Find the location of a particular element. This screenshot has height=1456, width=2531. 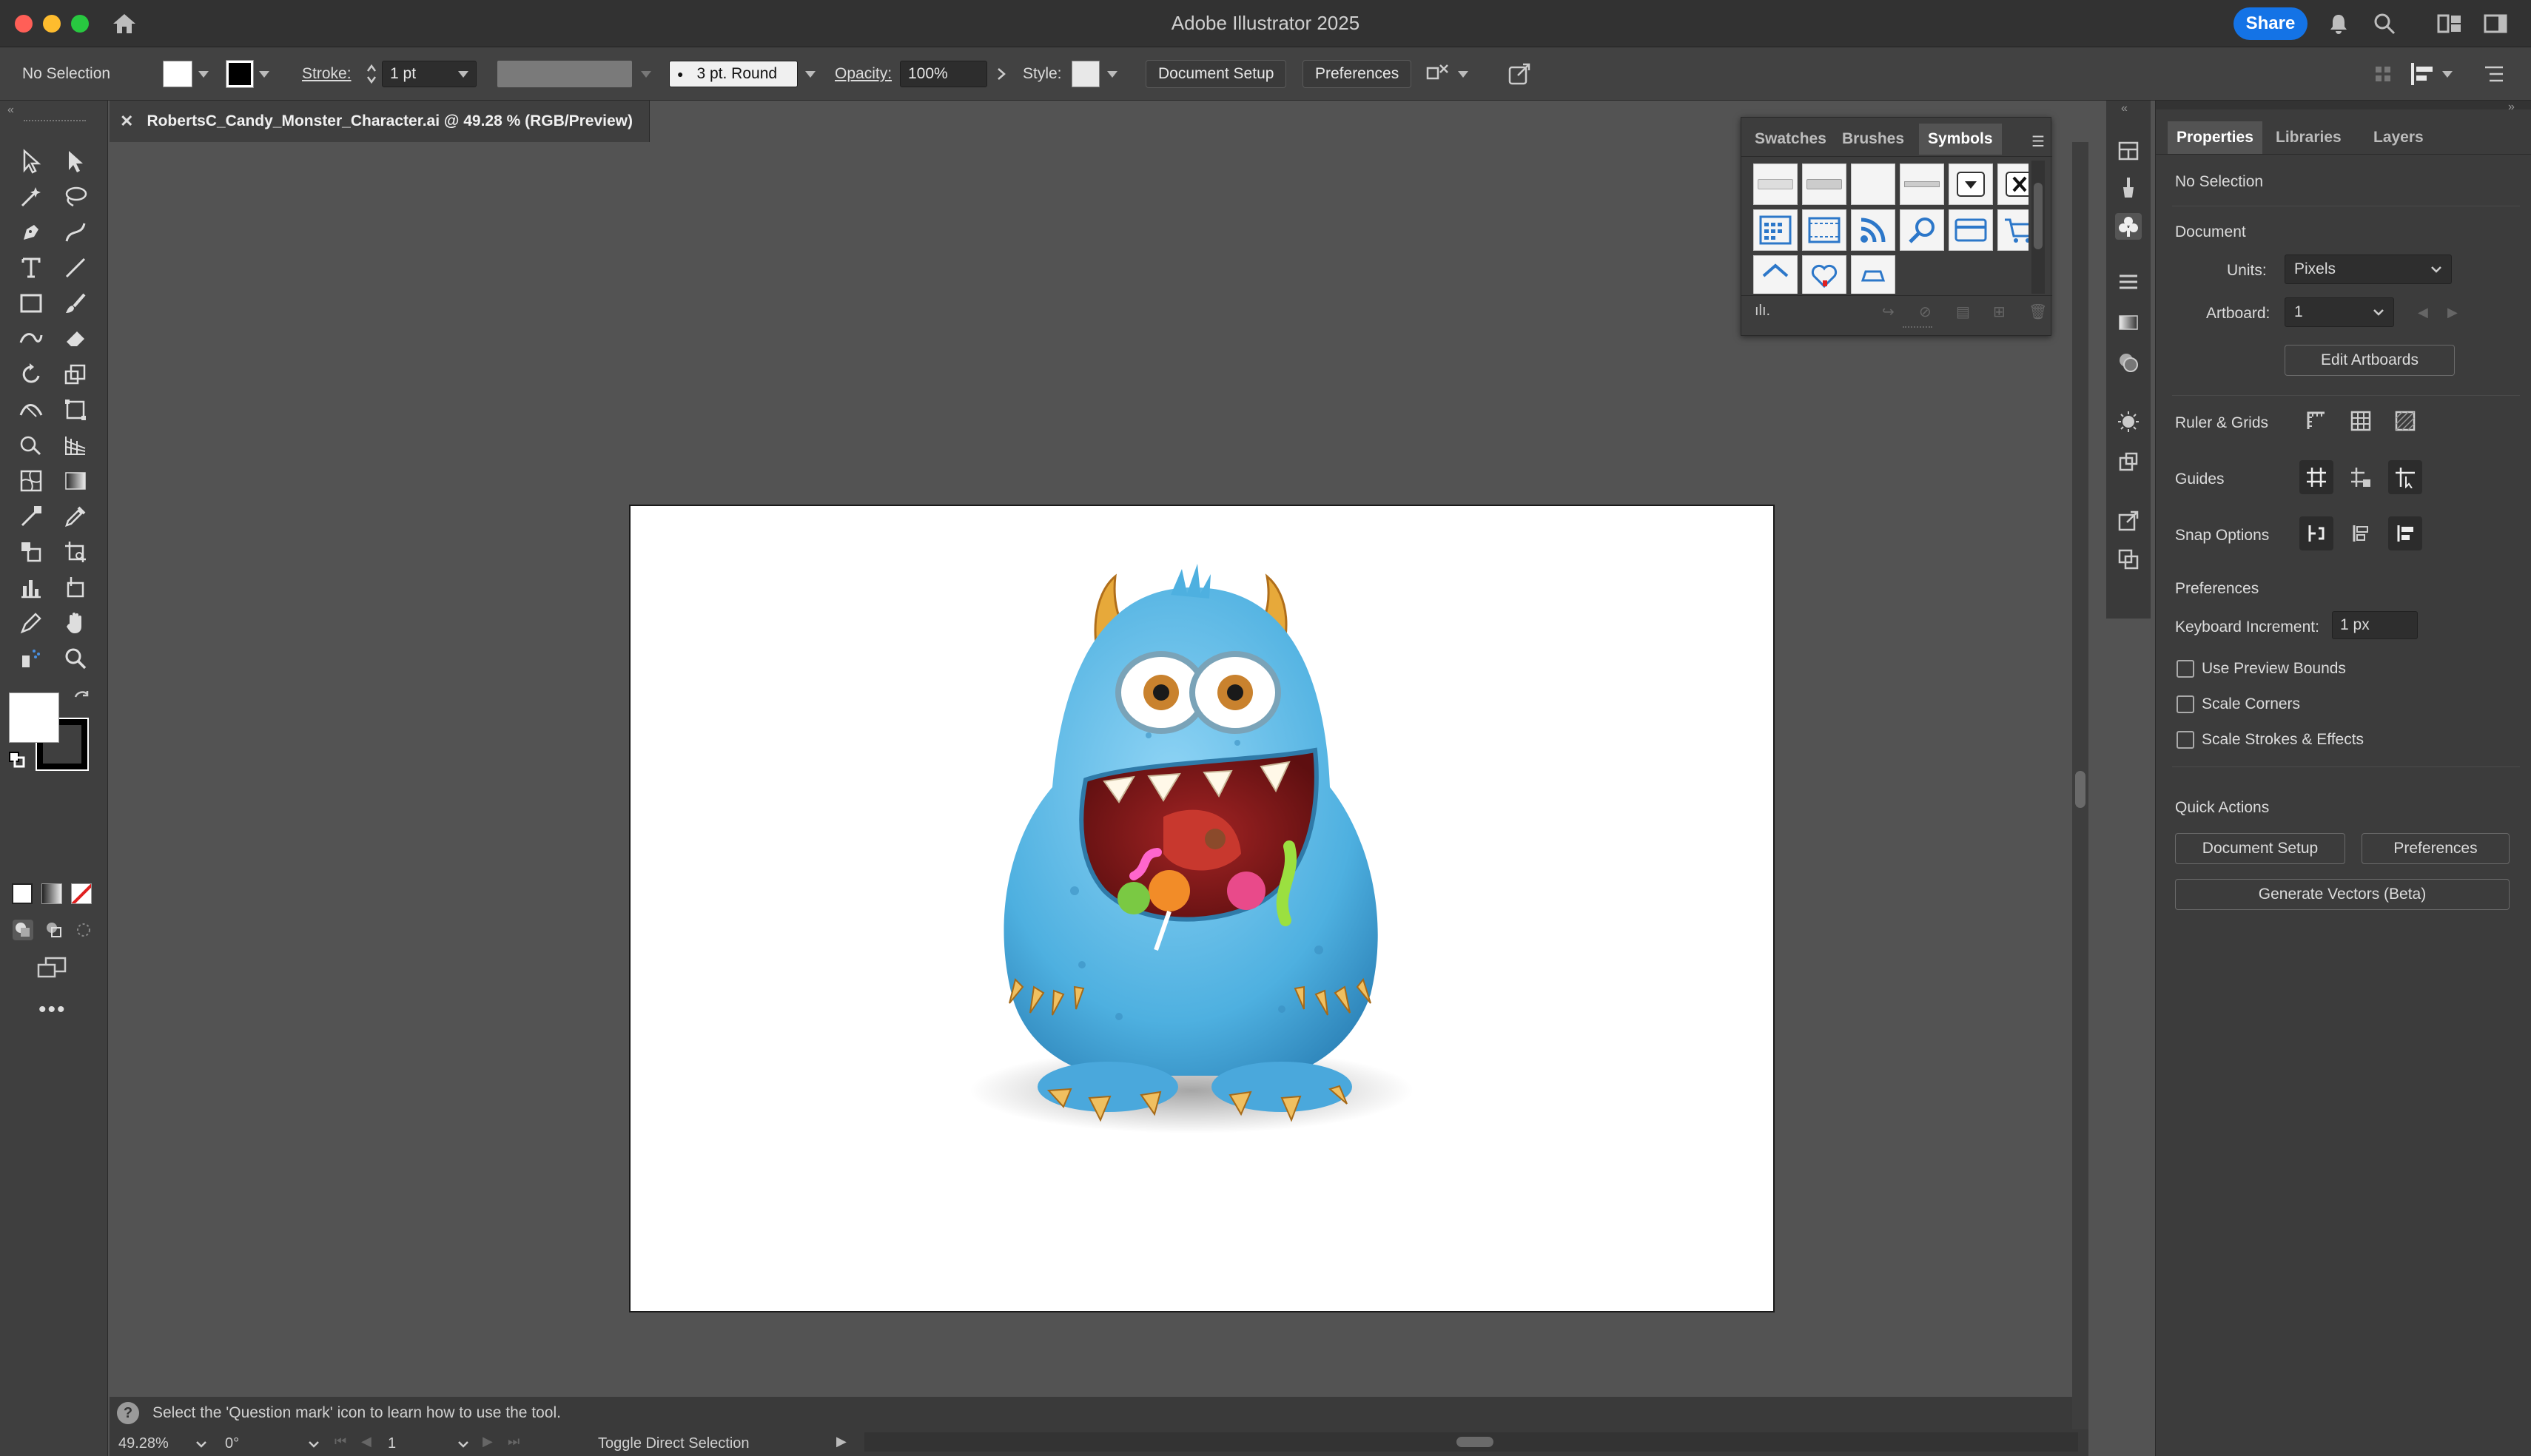

symbol-blank is located at coordinates (1873, 185).